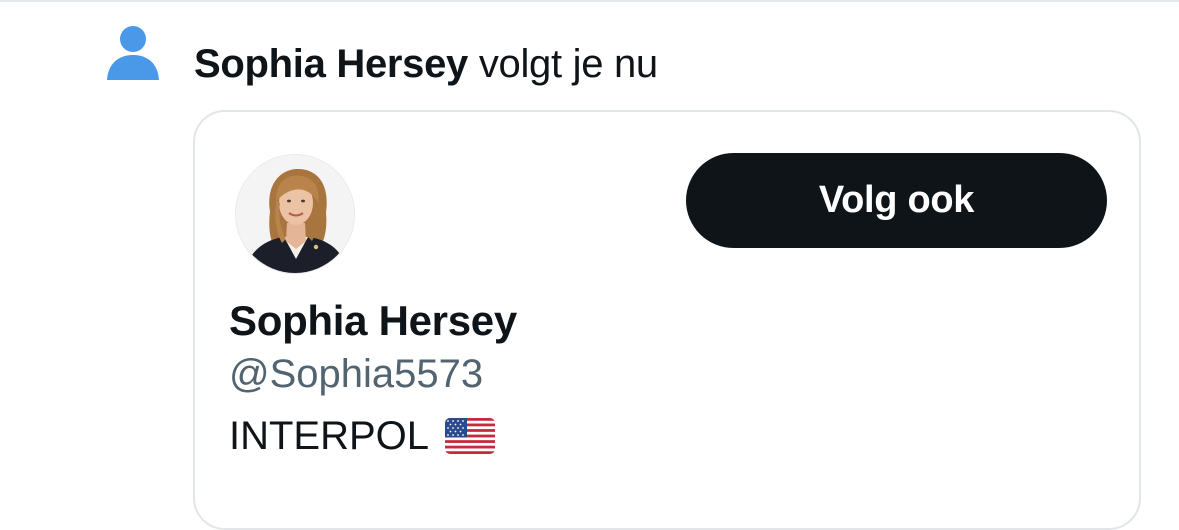  Describe the element at coordinates (295, 214) in the screenshot. I see `avatar` at that location.